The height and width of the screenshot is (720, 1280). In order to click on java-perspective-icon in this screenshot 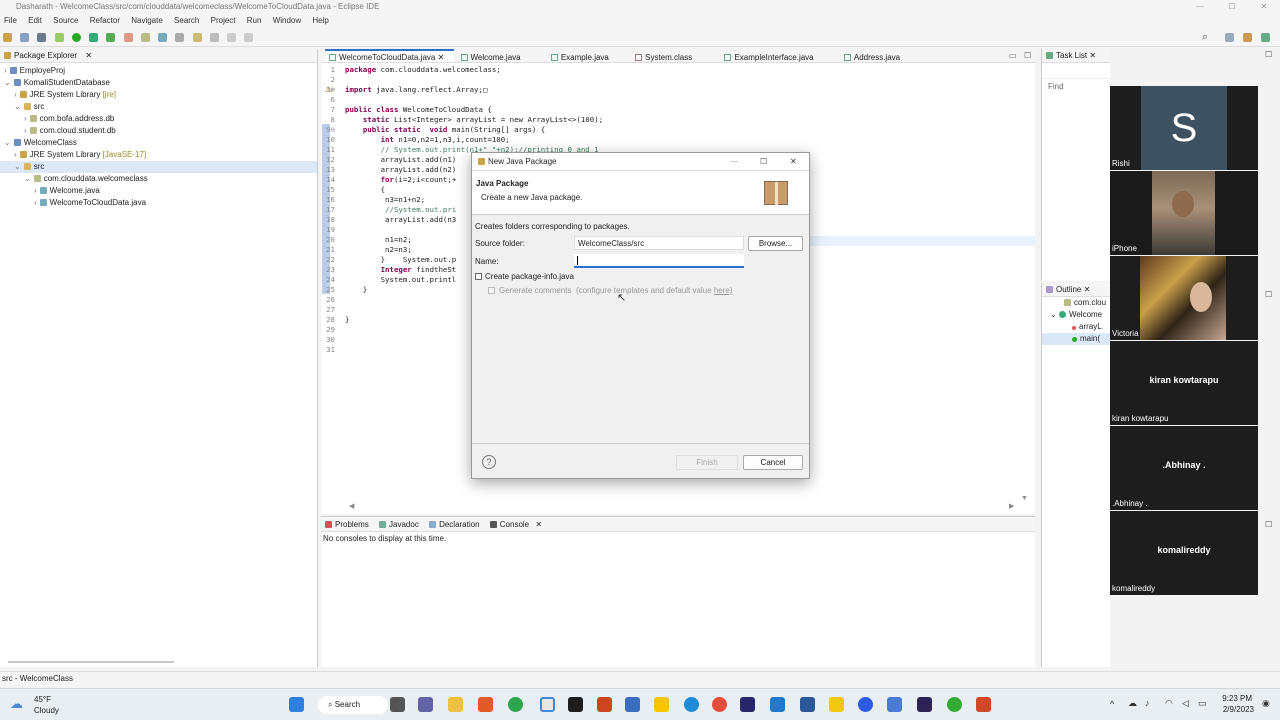, I will do `click(1247, 37)`.